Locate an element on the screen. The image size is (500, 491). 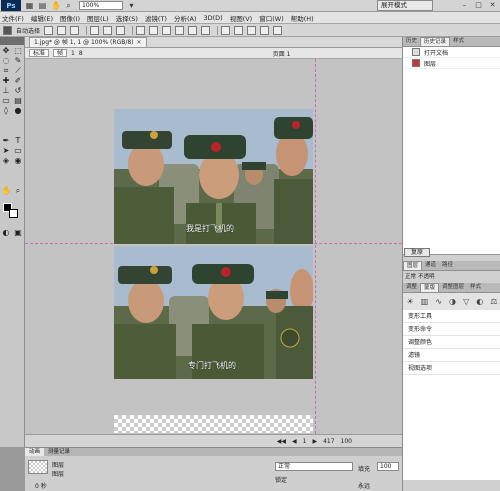
hue-icon: ◐ is located at coordinates (479, 301).